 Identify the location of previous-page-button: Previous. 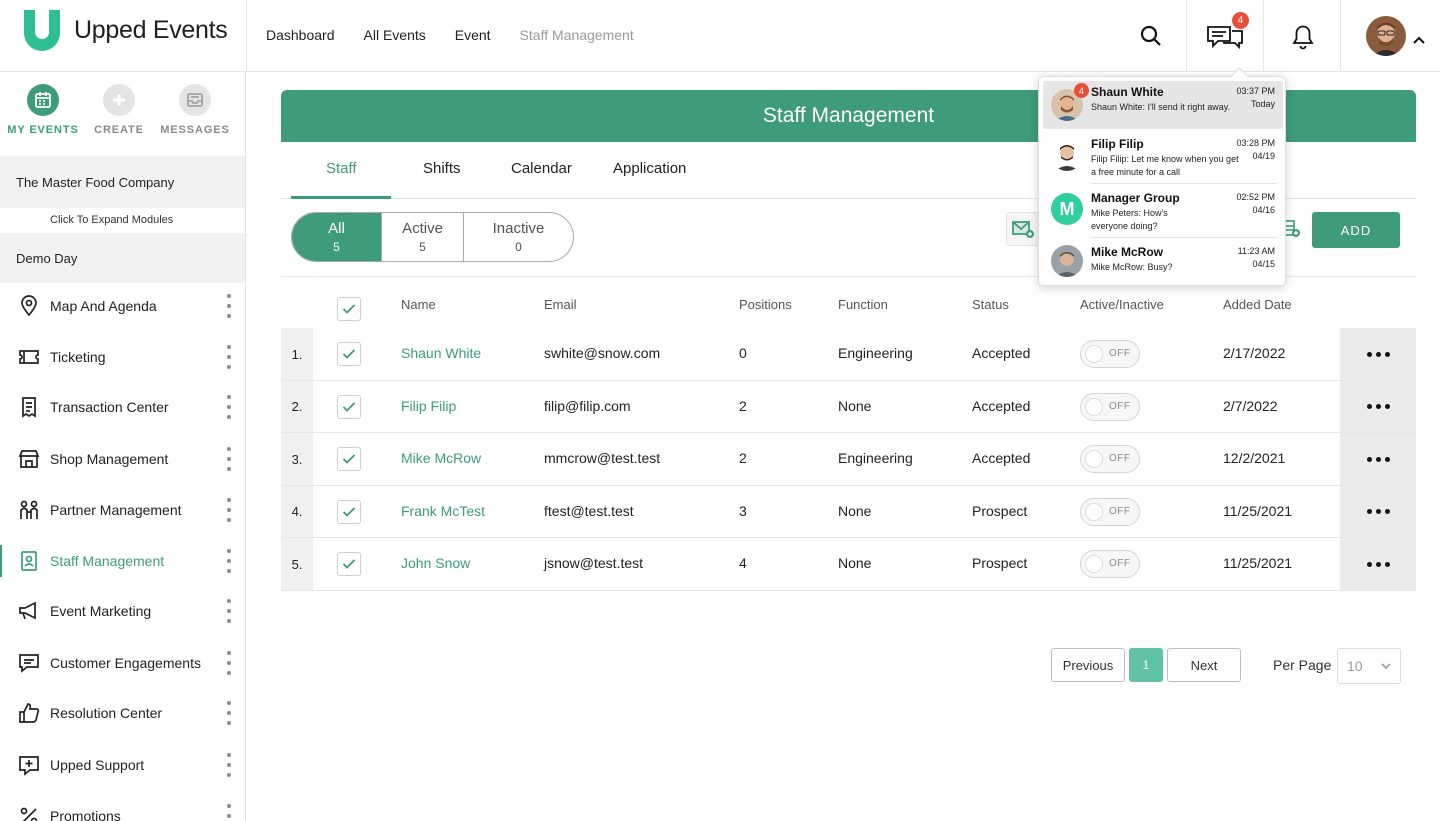
(1088, 665).